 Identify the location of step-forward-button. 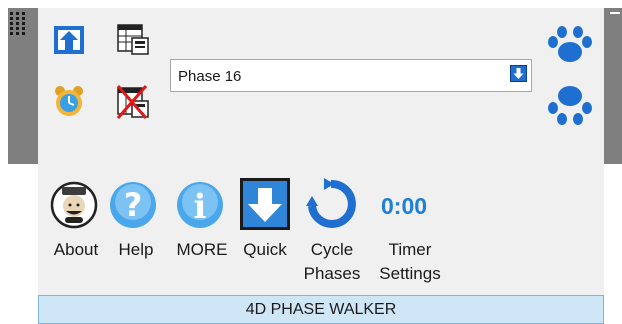
(570, 44).